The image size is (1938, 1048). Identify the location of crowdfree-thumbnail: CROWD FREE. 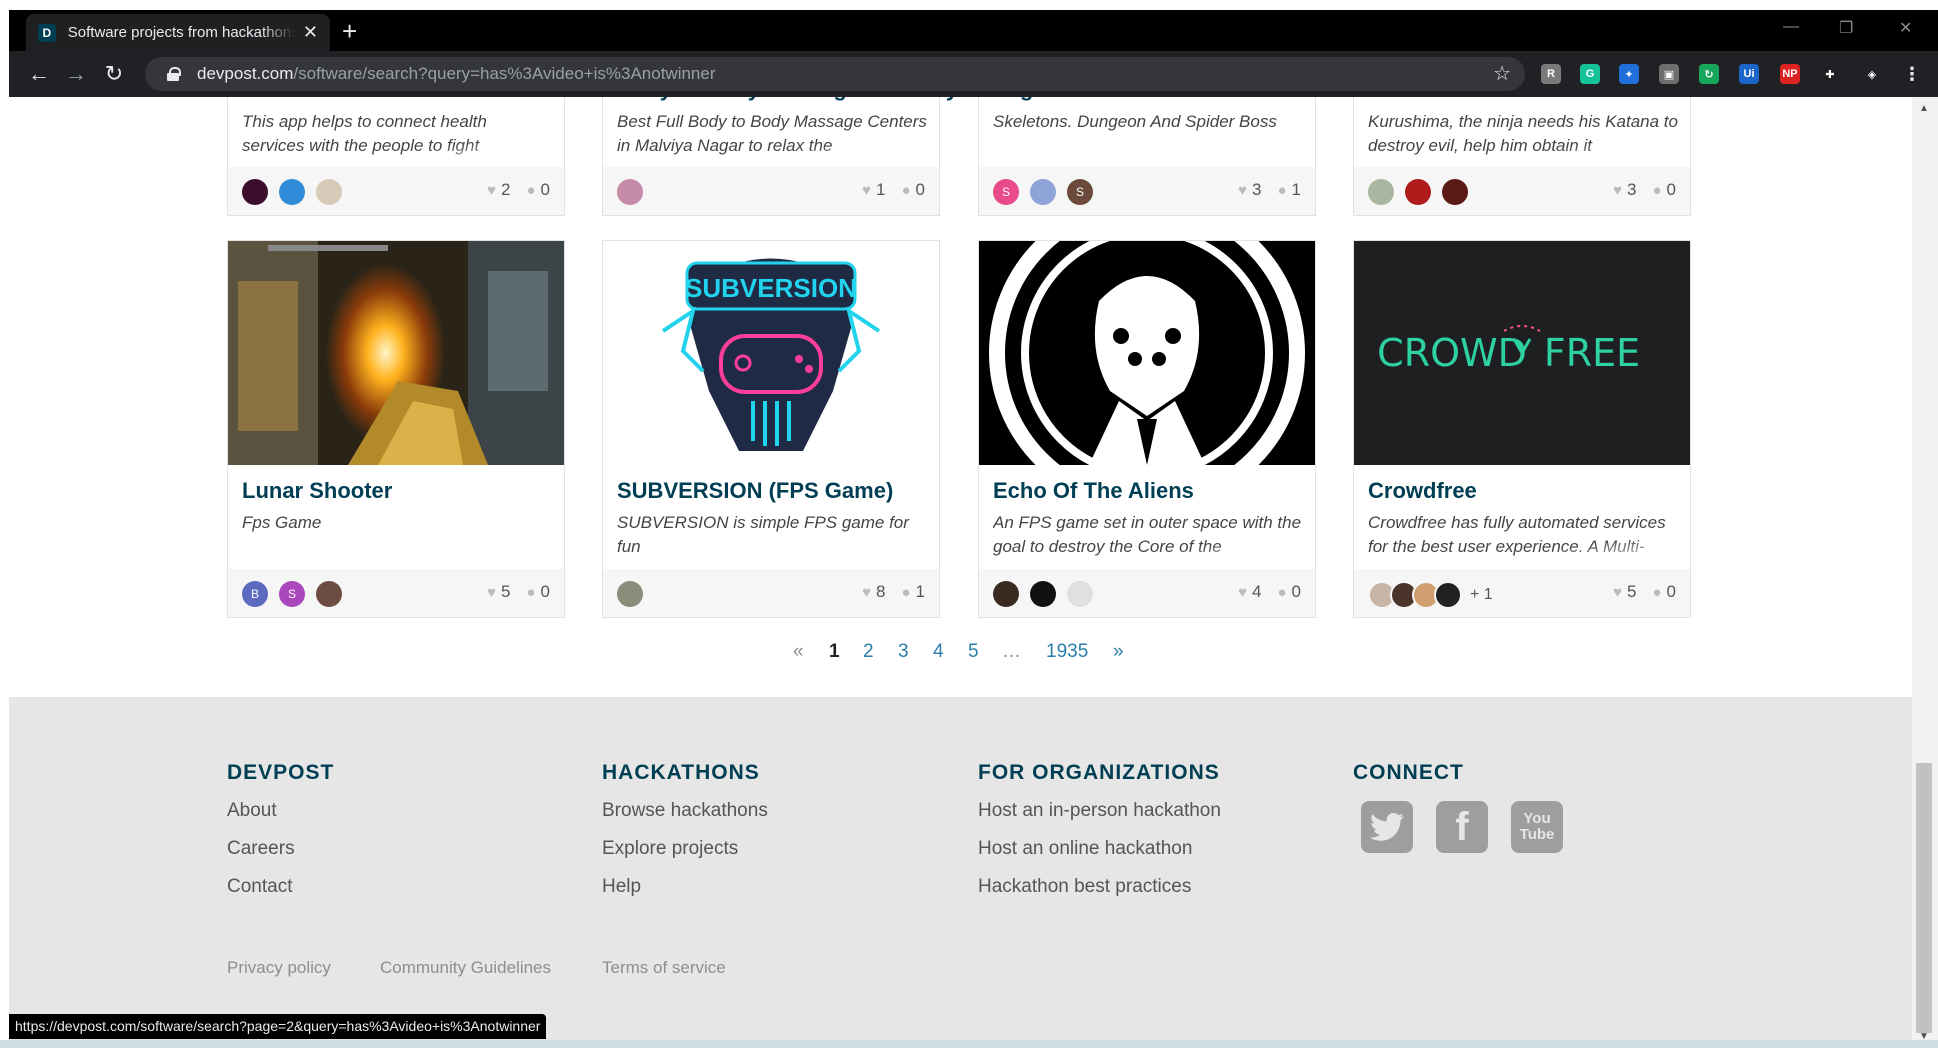
(1522, 353).